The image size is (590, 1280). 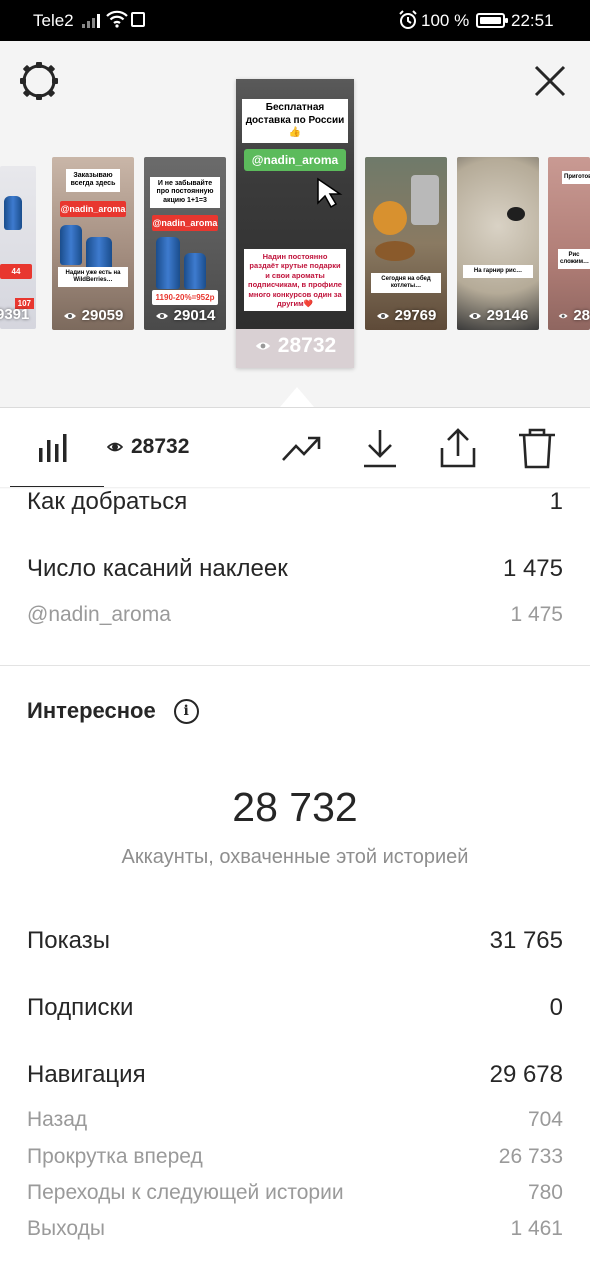 What do you see at coordinates (295, 502) in the screenshot?
I see `stat-row-directions: Как добраться 1` at bounding box center [295, 502].